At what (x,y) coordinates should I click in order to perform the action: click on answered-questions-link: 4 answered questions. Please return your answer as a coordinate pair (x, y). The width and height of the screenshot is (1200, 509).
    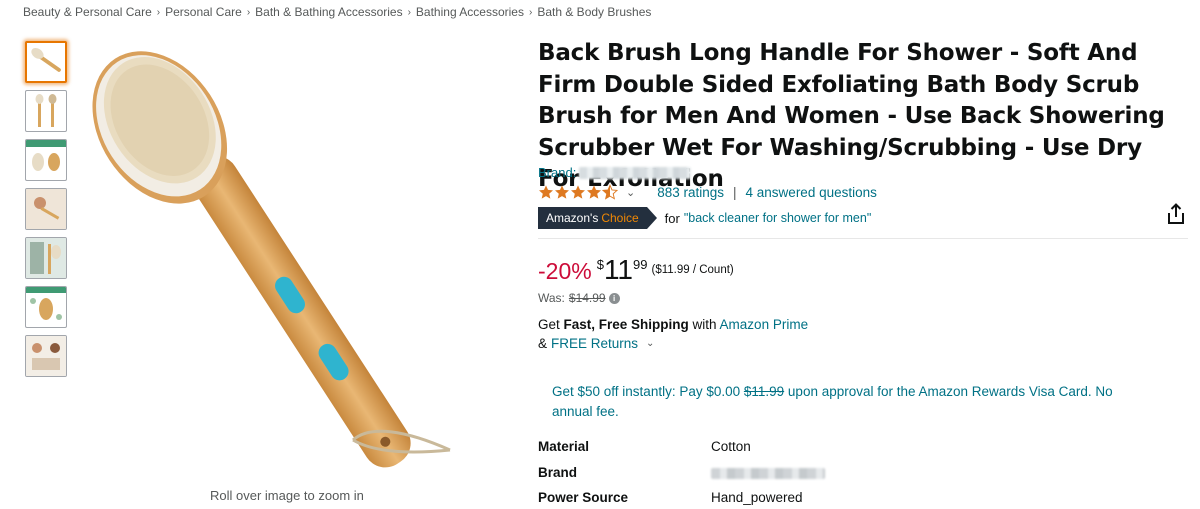
    Looking at the image, I should click on (811, 192).